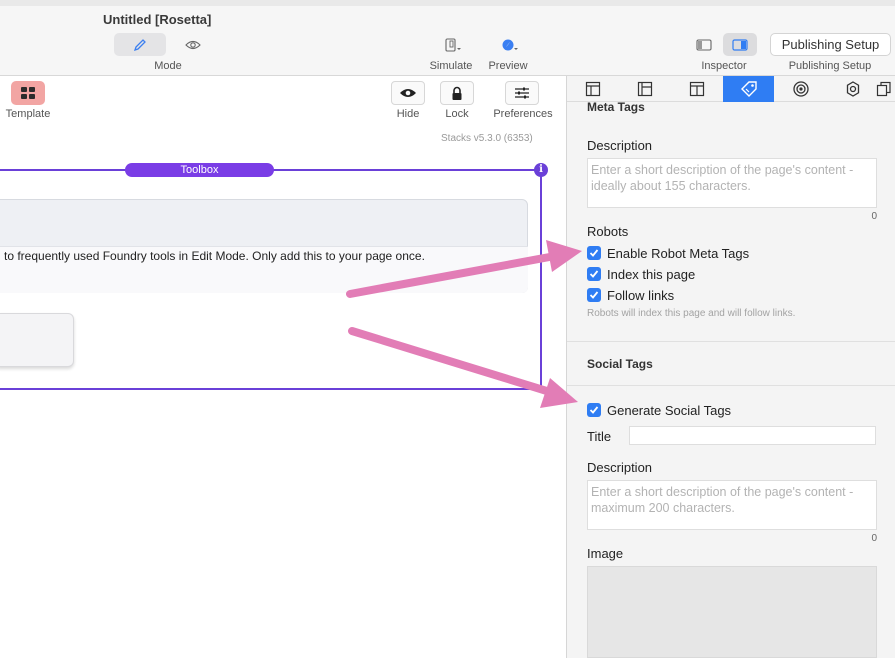 This screenshot has width=895, height=658. I want to click on hide-label: Hide, so click(408, 114).